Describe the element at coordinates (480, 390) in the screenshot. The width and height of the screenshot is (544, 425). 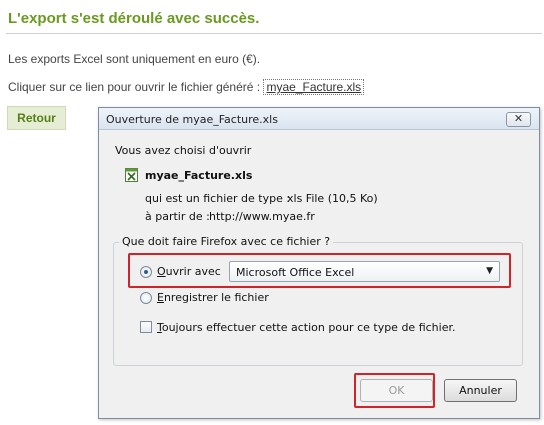
I see `cancel-button: Annuler` at that location.